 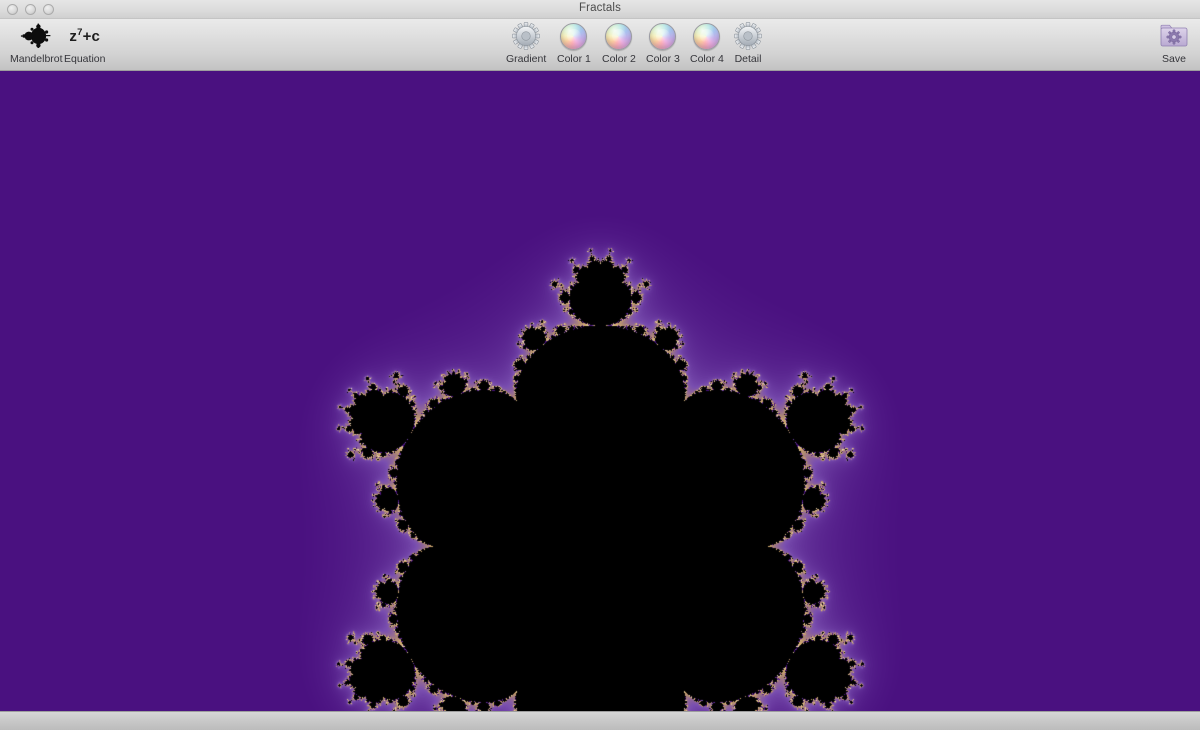 What do you see at coordinates (526, 59) in the screenshot?
I see `toolbar-label-gradient: Gradient` at bounding box center [526, 59].